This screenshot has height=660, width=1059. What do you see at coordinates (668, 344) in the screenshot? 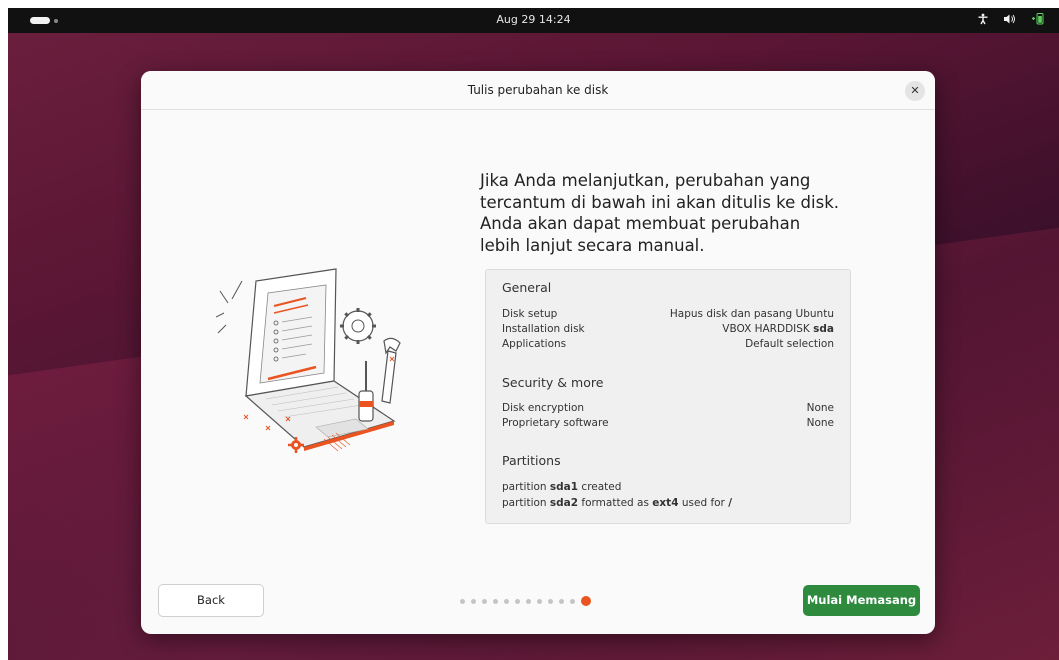
I see `applications-row: Applications Default selection` at bounding box center [668, 344].